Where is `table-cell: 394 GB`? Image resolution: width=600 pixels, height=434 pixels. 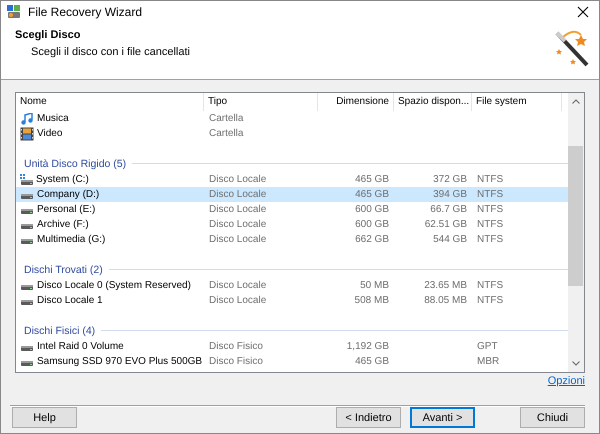 table-cell: 394 GB is located at coordinates (450, 194).